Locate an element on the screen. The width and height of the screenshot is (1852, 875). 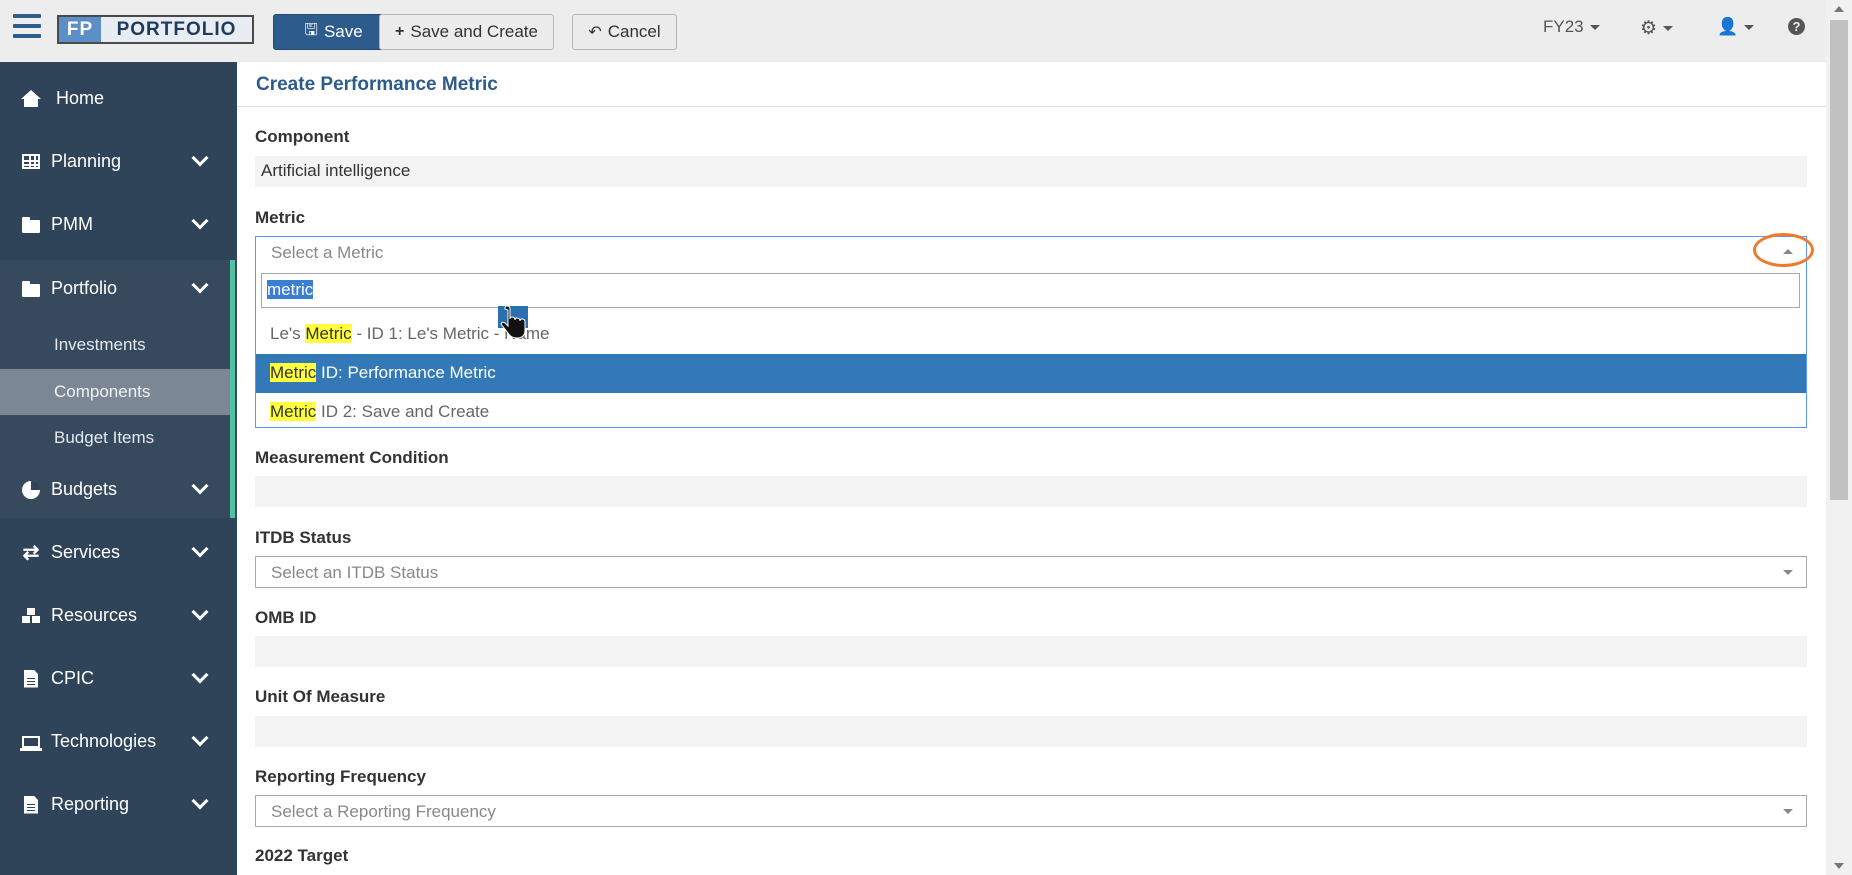
vertical-scrollbar is located at coordinates (1839, 437).